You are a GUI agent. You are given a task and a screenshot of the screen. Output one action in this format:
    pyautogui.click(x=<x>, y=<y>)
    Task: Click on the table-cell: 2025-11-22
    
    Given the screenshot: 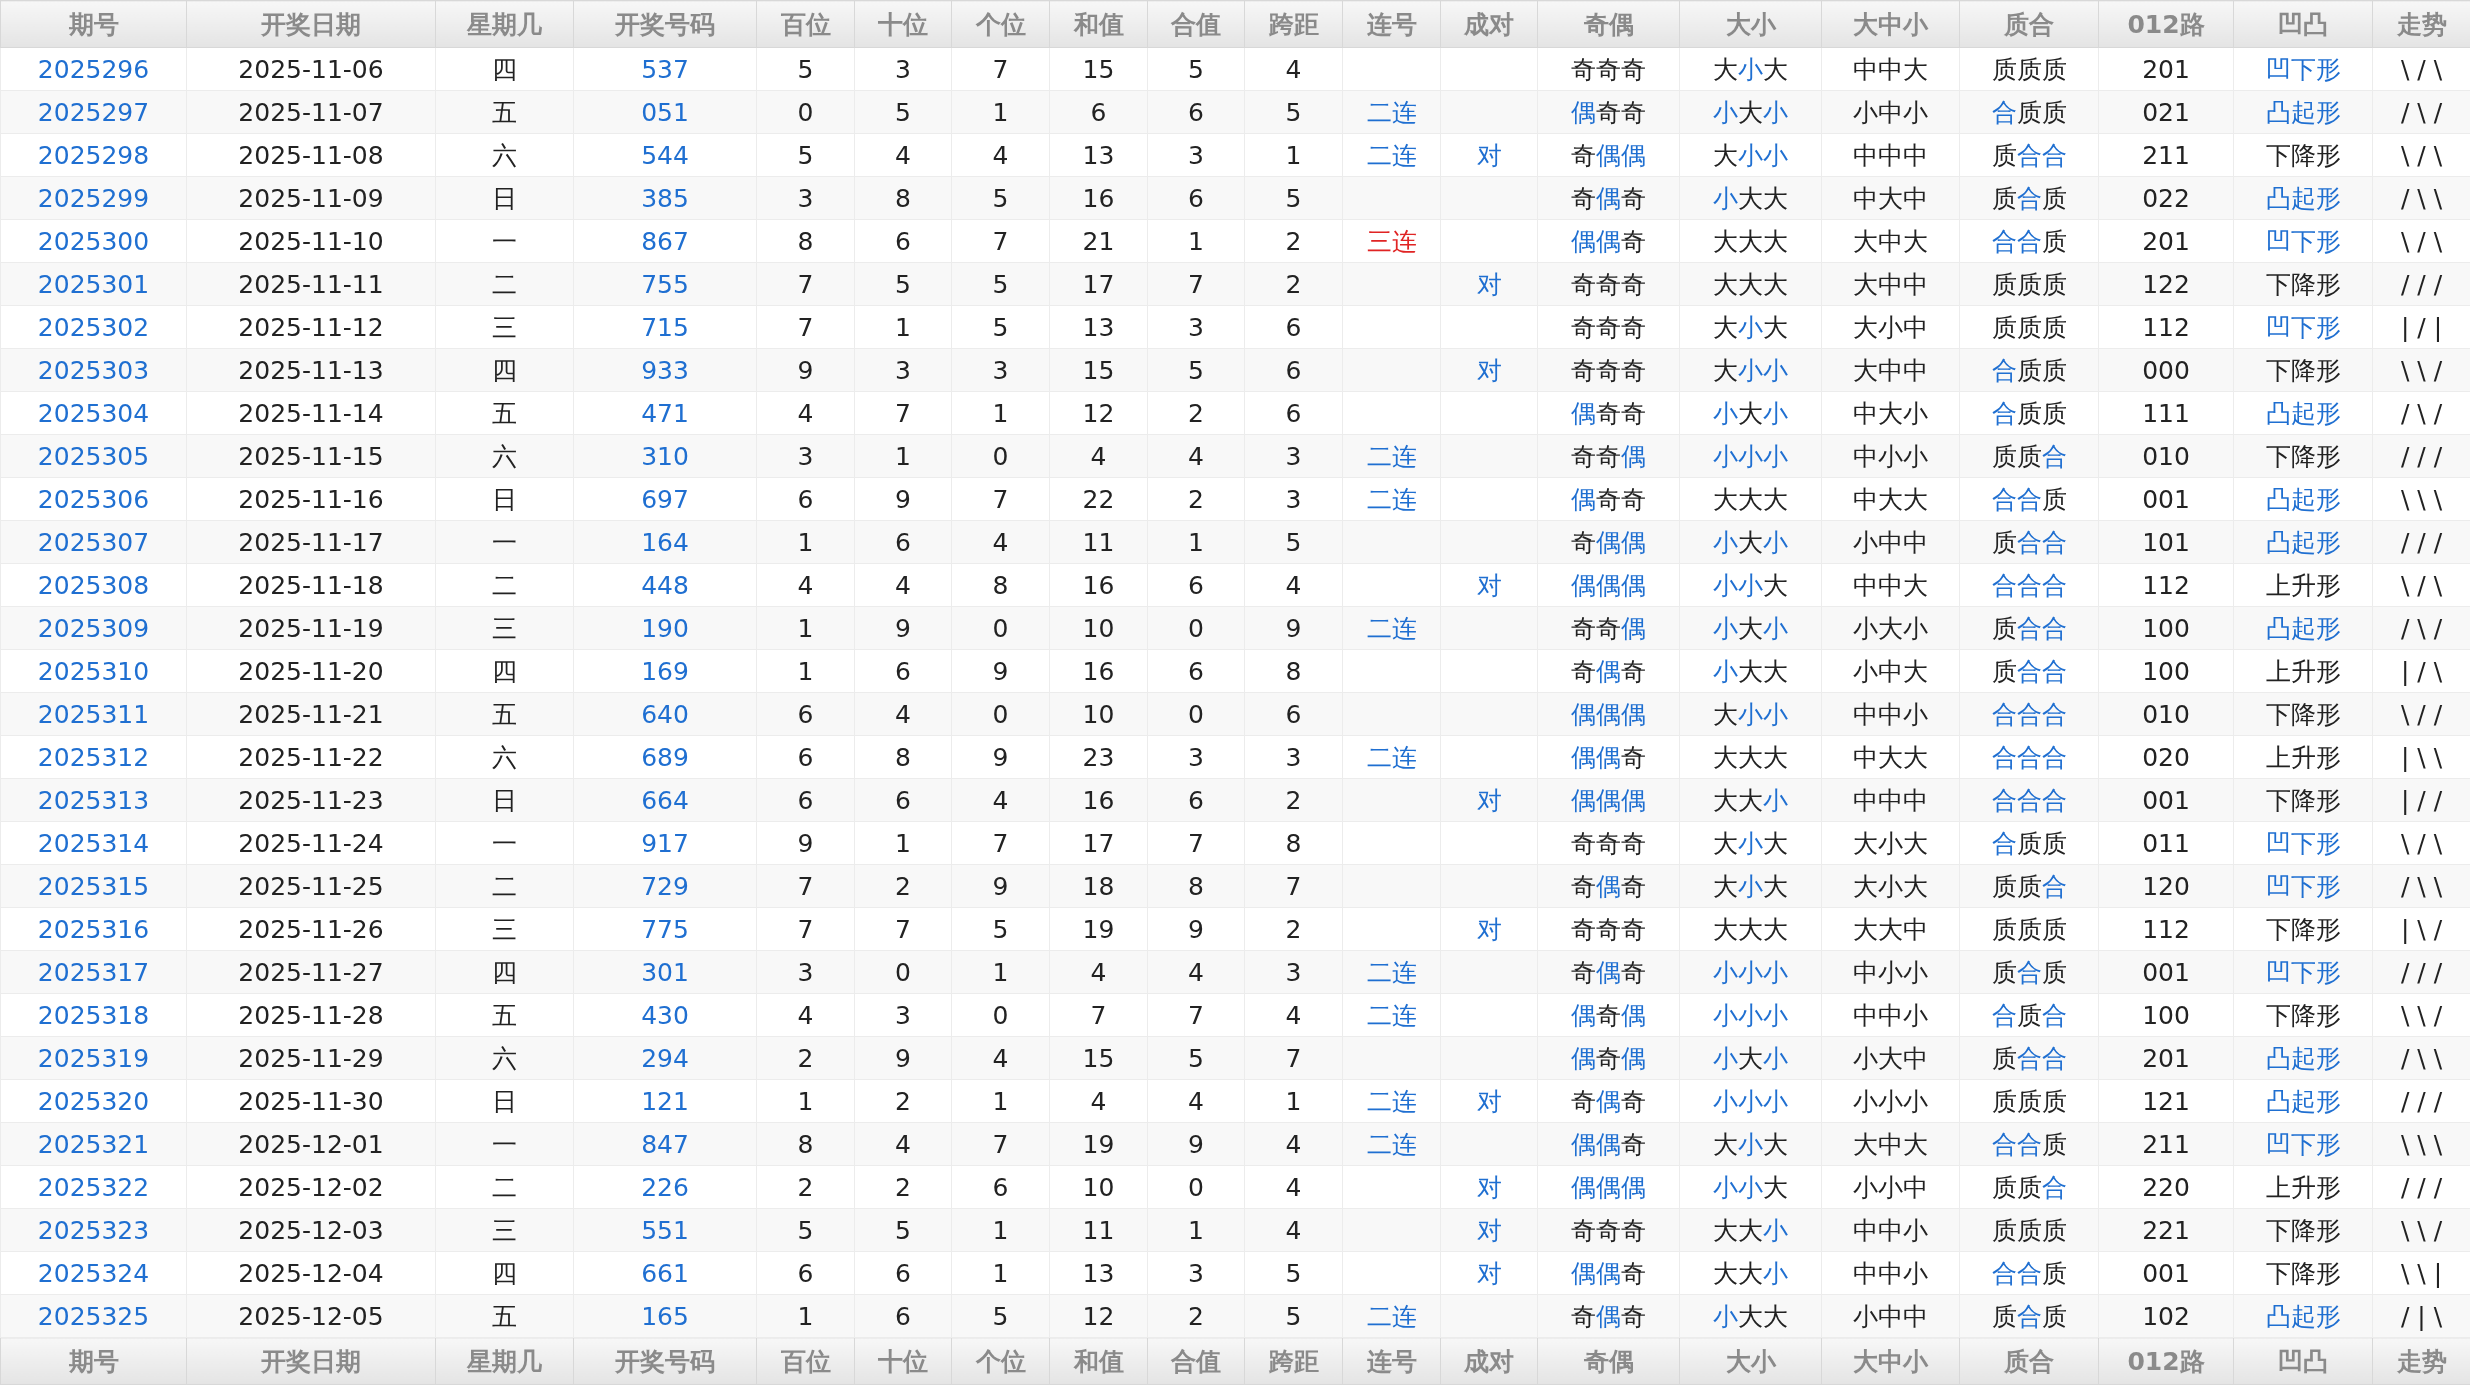 What is the action you would take?
    pyautogui.click(x=311, y=757)
    